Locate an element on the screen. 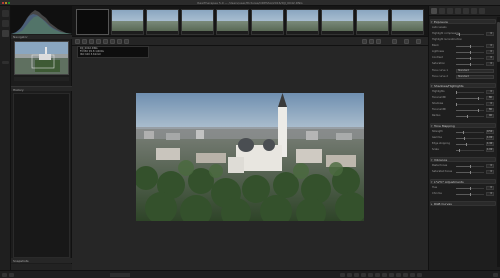 This screenshot has width=500, height=278. color-tab-icon is located at coordinates (450, 11).